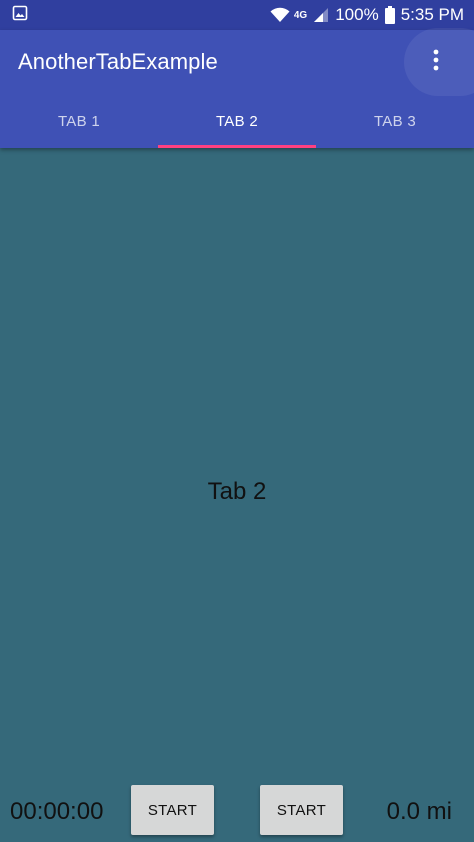  What do you see at coordinates (395, 121) in the screenshot?
I see `tab-3: TAB 3` at bounding box center [395, 121].